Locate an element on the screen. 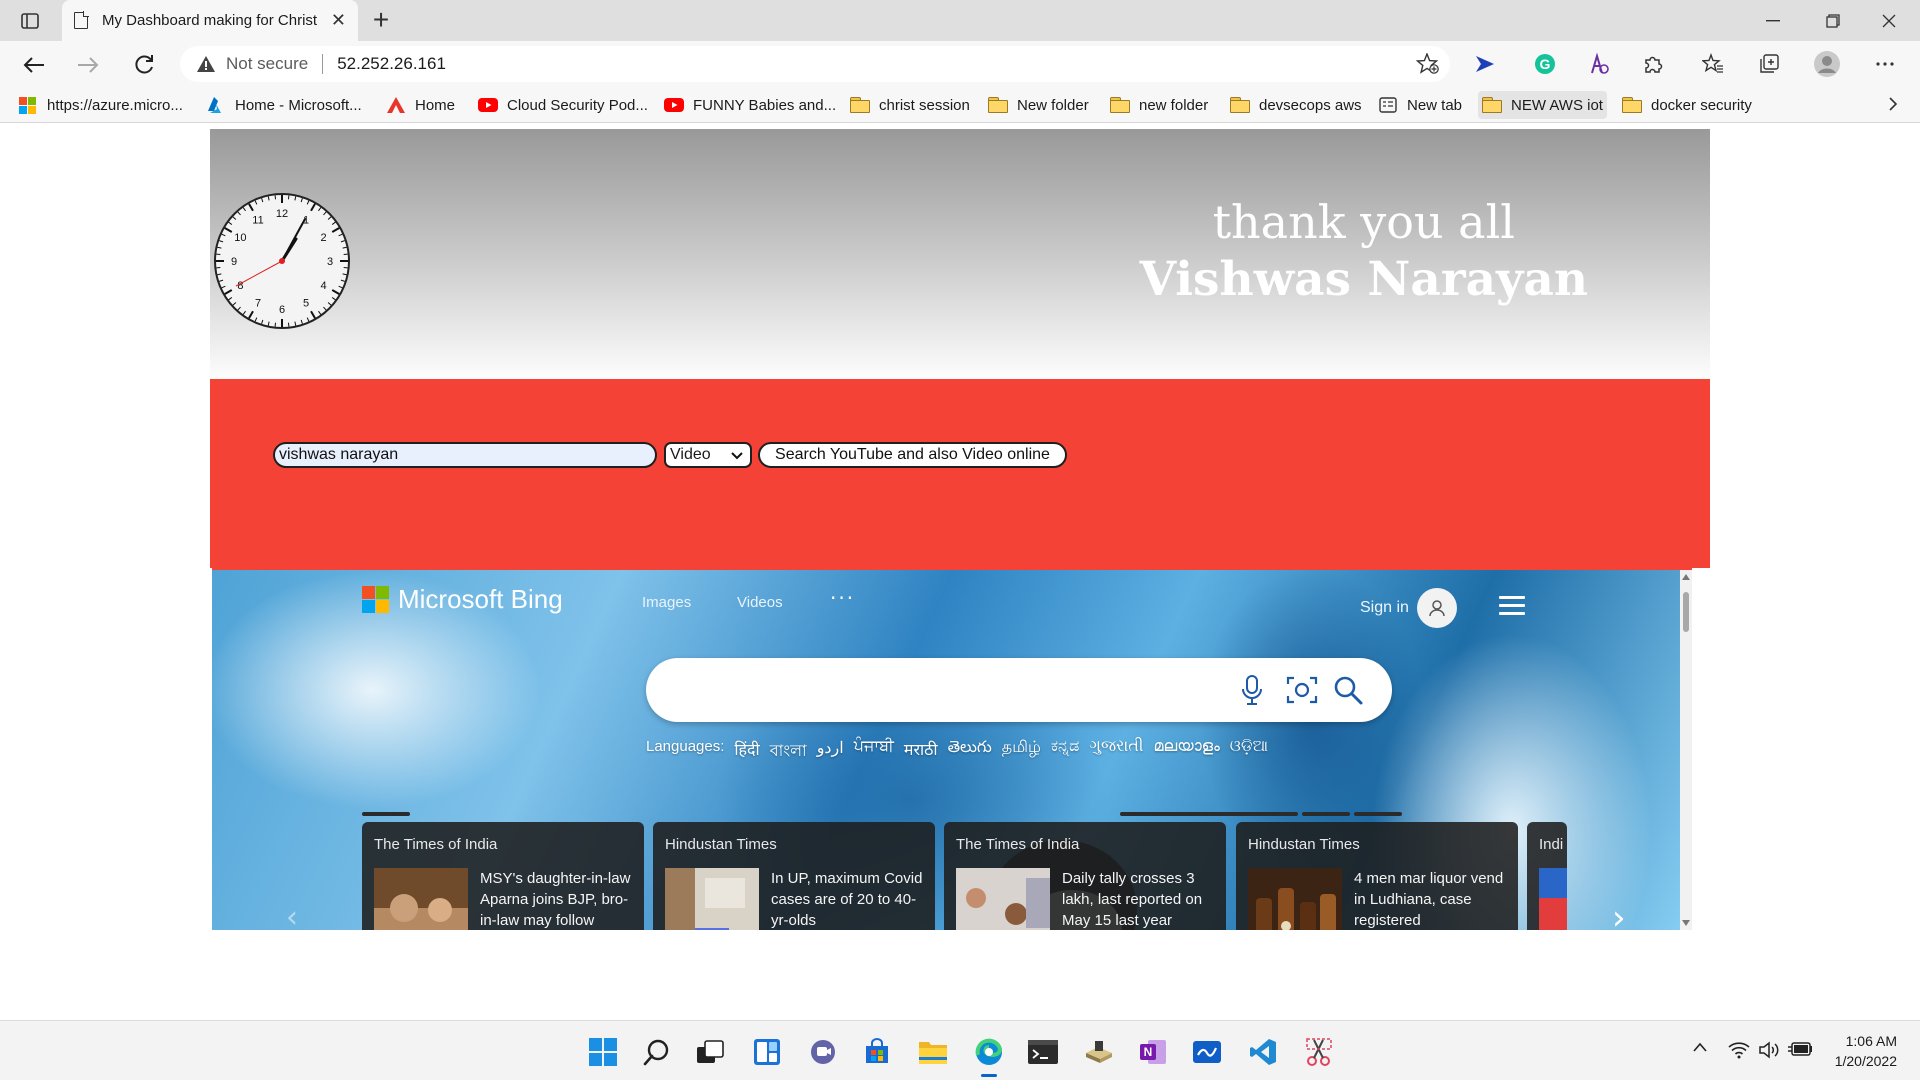 This screenshot has height=1080, width=1920. close-tab-icon: ✕ is located at coordinates (338, 20).